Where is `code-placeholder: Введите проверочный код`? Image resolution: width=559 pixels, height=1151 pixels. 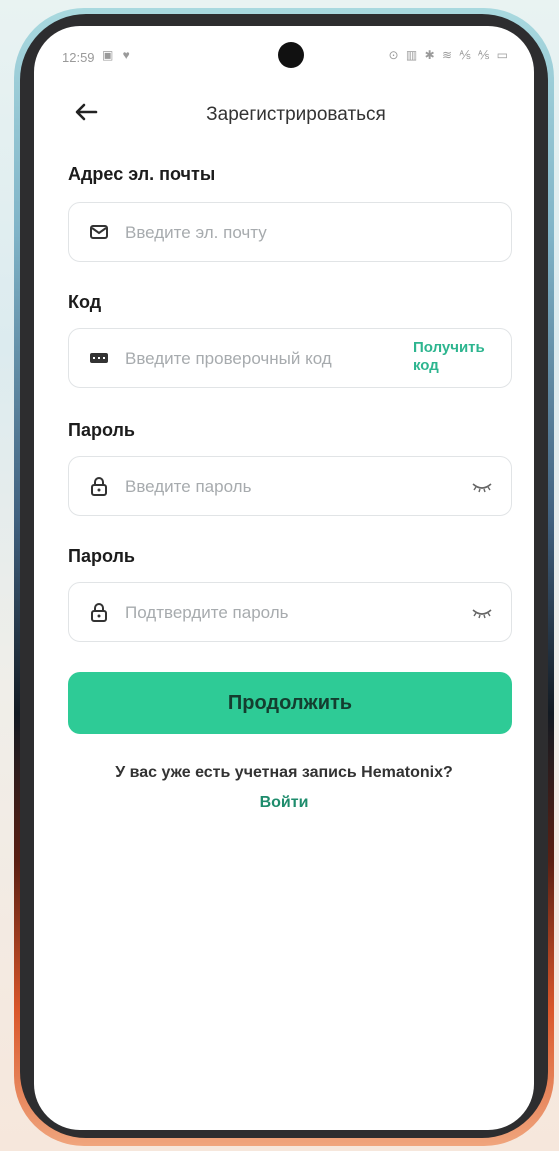
code-placeholder: Введите проверочный код is located at coordinates (228, 358).